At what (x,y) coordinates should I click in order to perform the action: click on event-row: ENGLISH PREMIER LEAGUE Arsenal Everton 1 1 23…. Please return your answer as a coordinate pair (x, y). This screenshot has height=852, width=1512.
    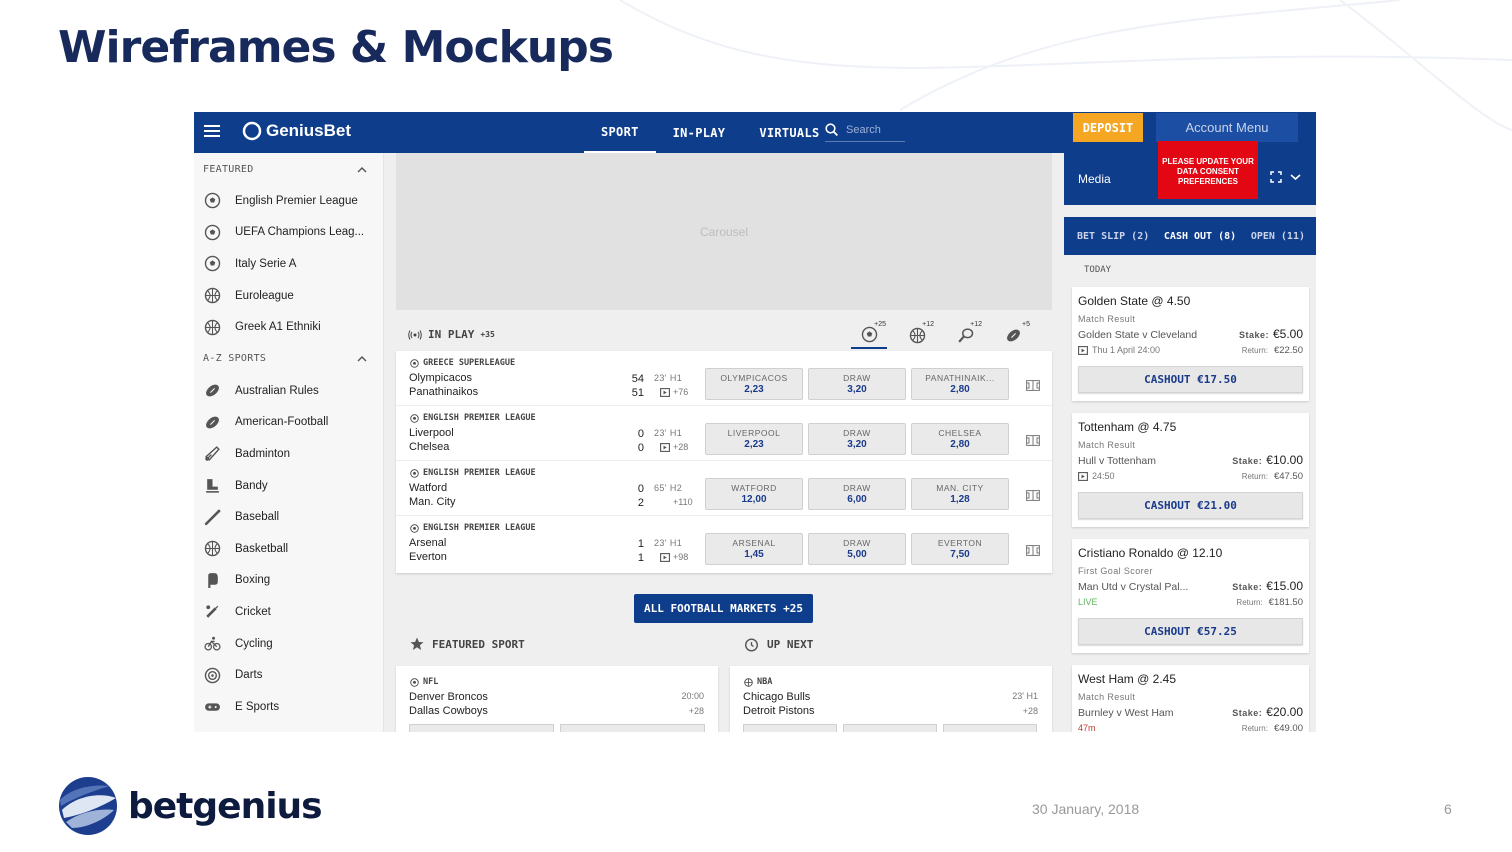
    Looking at the image, I should click on (724, 543).